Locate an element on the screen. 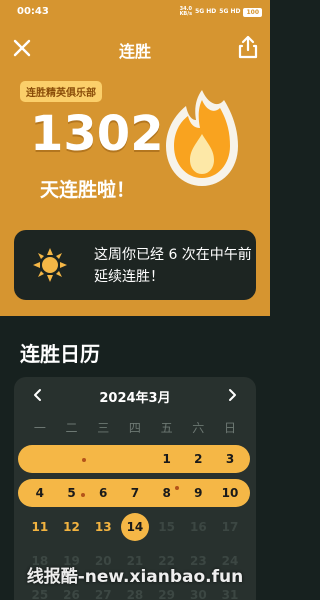  calendar-day: 2 is located at coordinates (199, 459).